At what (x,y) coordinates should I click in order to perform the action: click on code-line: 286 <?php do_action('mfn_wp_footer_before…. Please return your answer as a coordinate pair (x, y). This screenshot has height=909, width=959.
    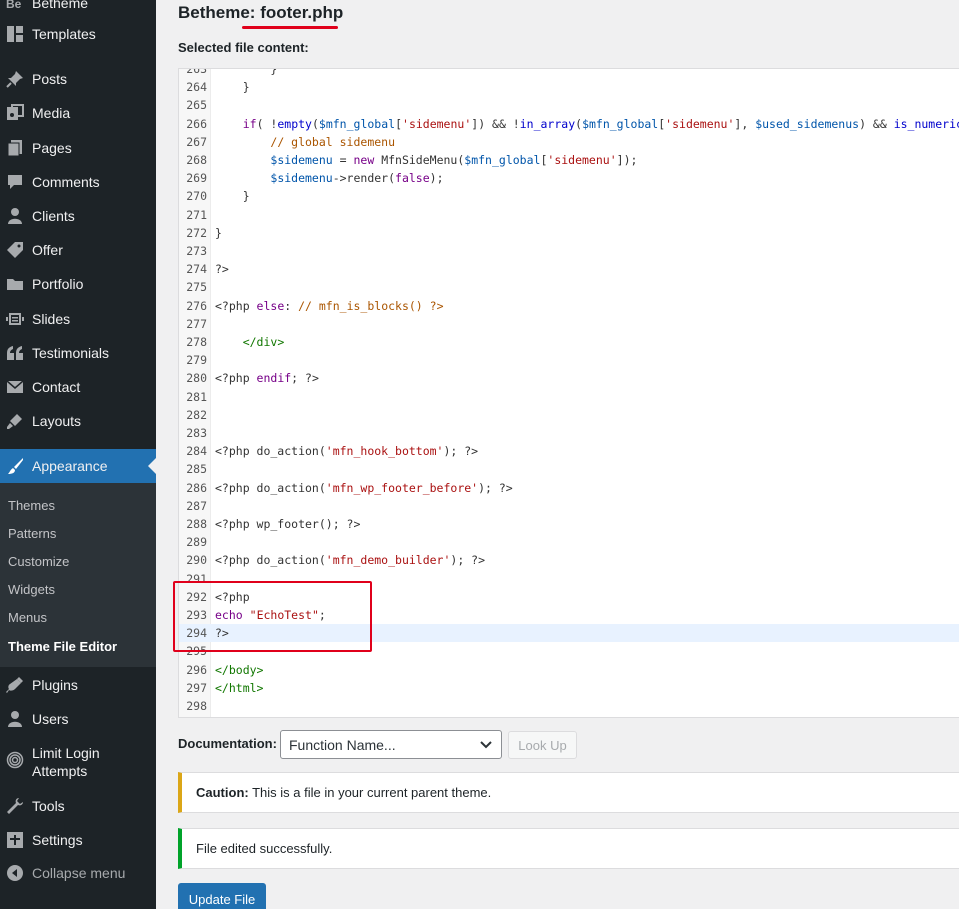
    Looking at the image, I should click on (569, 488).